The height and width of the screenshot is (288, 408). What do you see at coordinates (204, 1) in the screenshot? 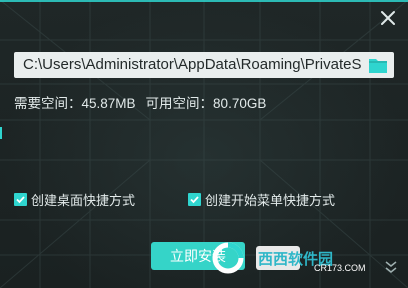
I see `top-accent-line` at bounding box center [204, 1].